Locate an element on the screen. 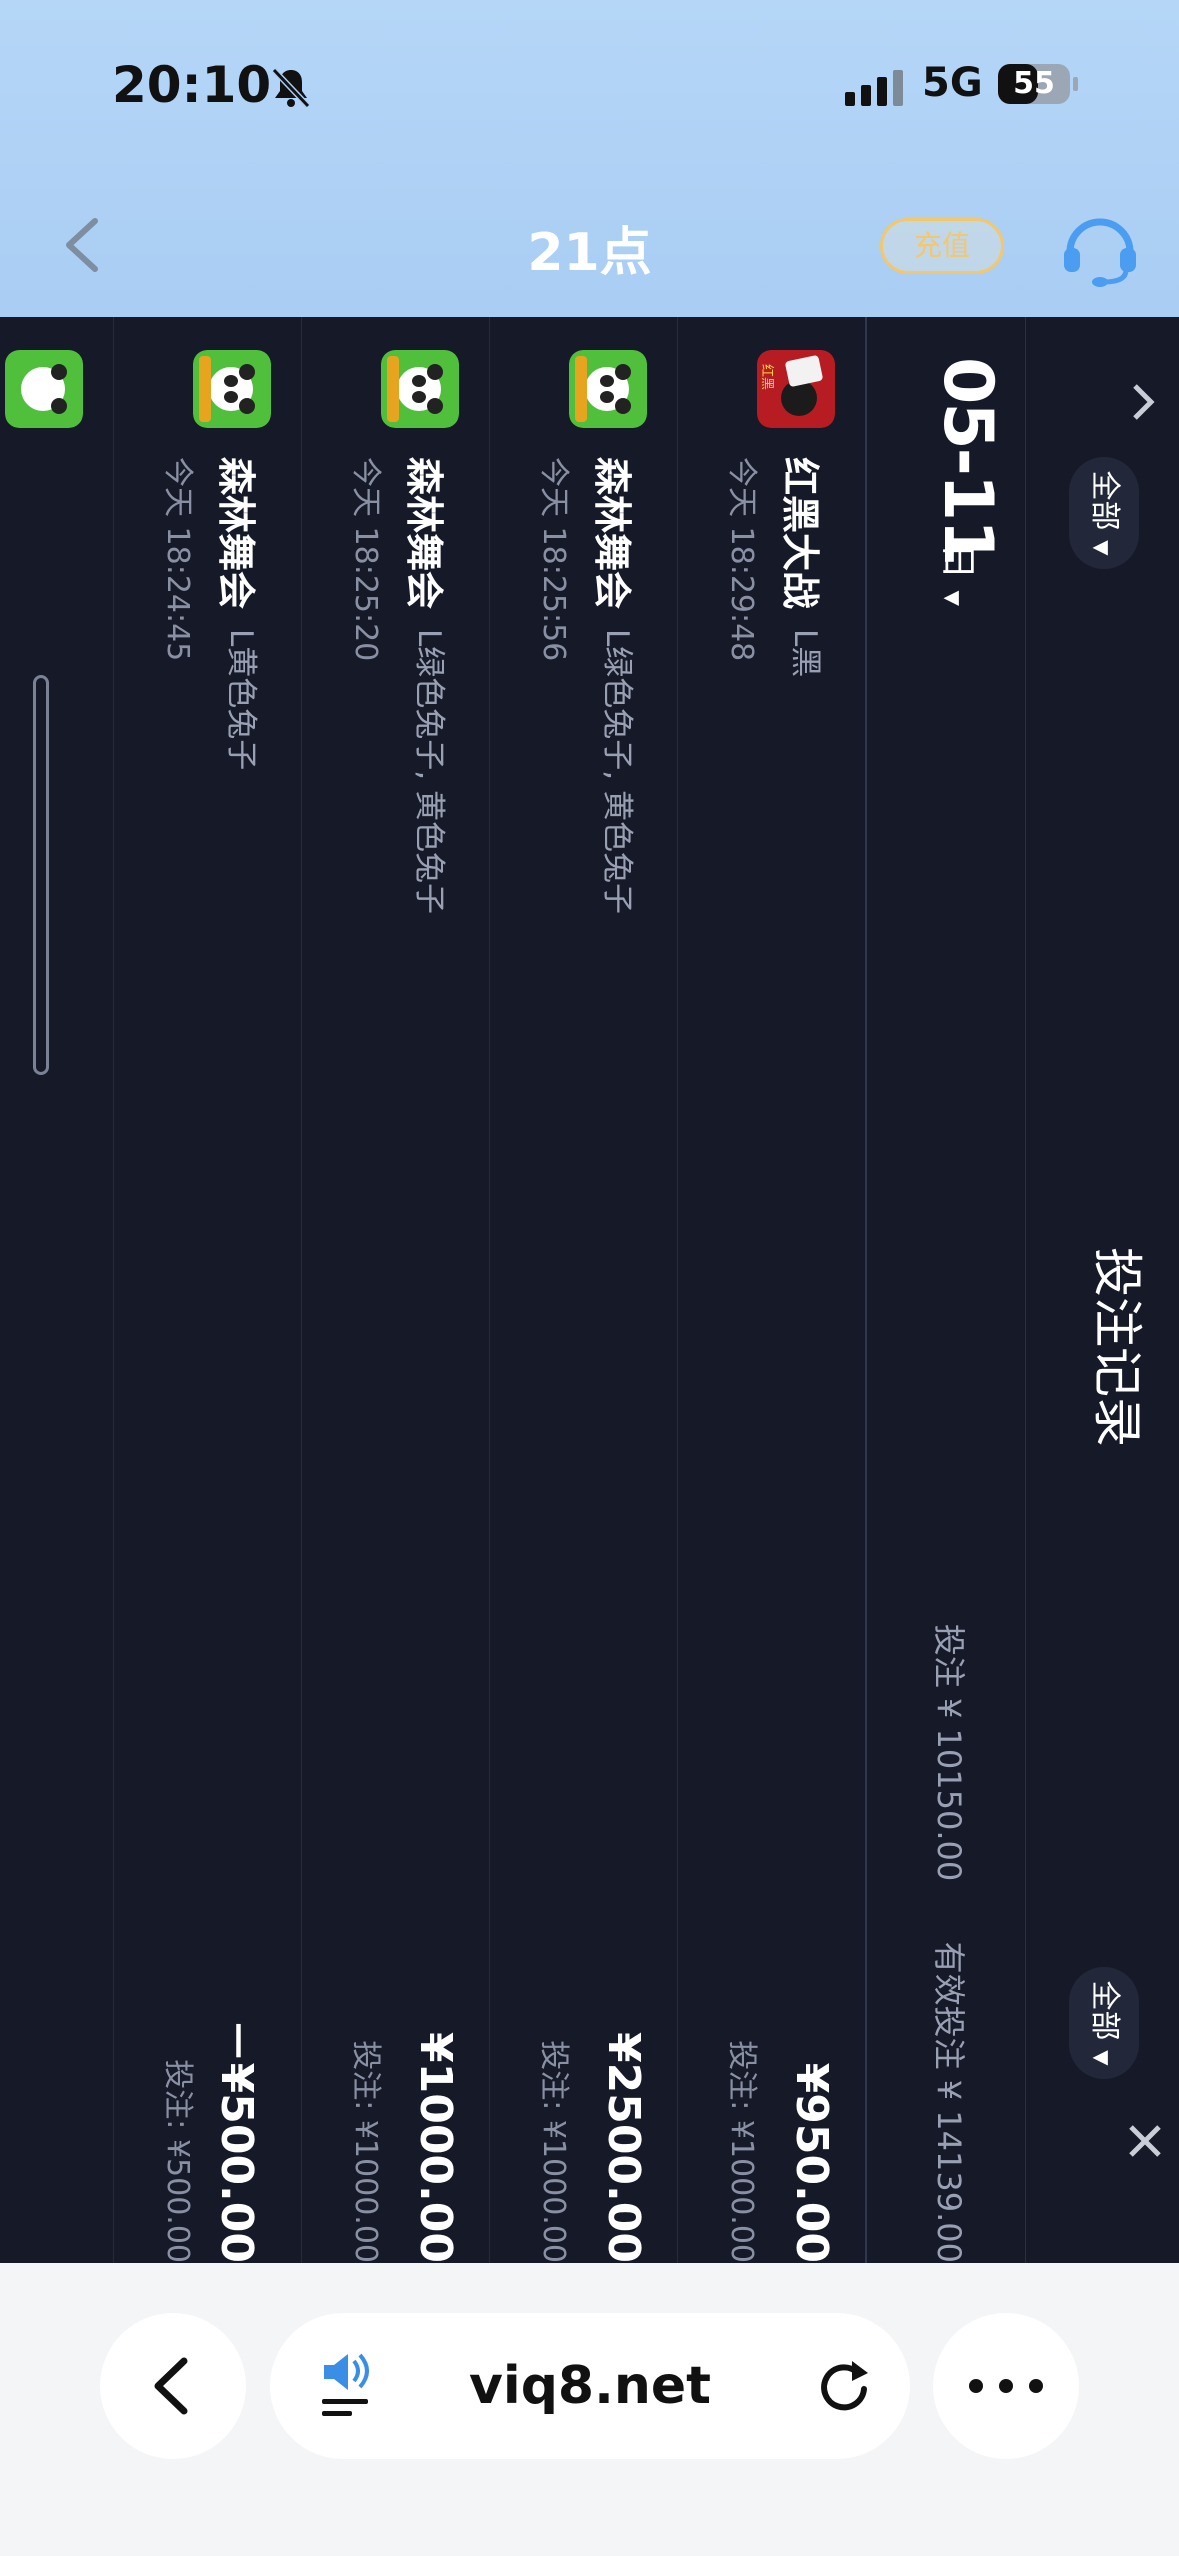 The width and height of the screenshot is (1179, 2556). browser-toolbar: viq8.net is located at coordinates (589, 2409).